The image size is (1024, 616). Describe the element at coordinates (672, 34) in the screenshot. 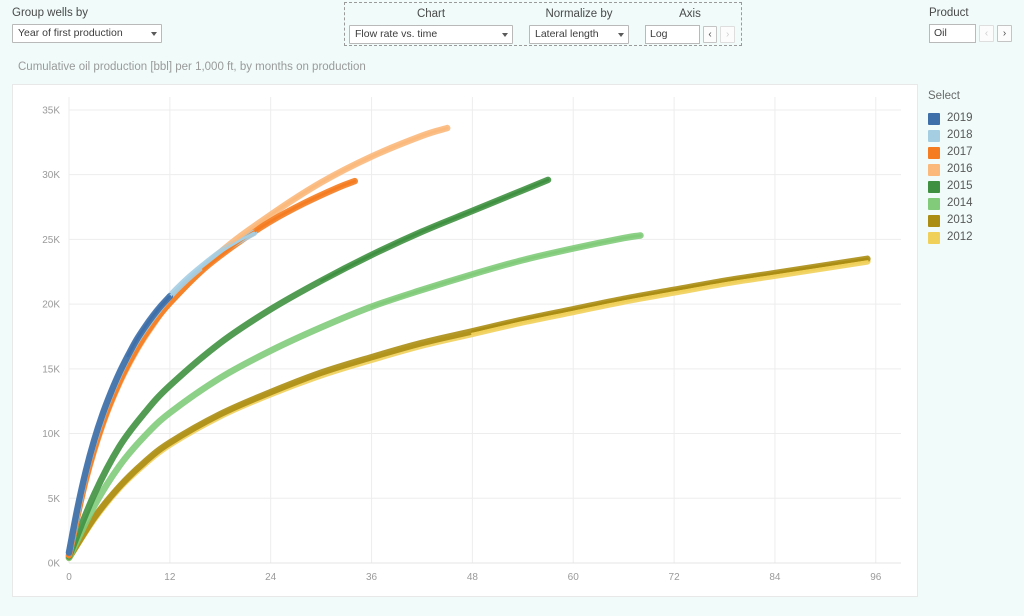

I see `axis-value: Log` at that location.